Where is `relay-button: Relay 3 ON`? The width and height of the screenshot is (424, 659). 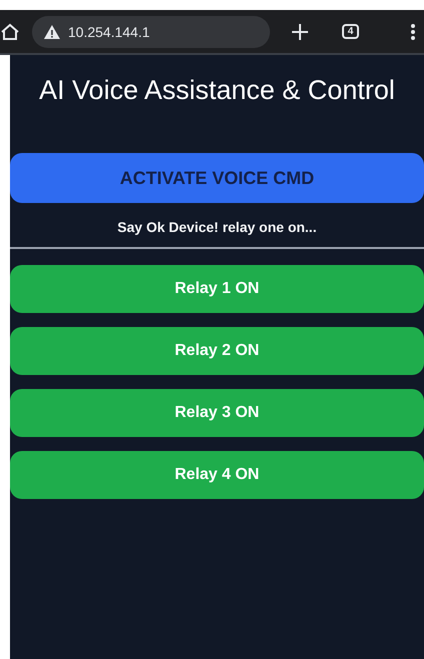
relay-button: Relay 3 ON is located at coordinates (217, 413).